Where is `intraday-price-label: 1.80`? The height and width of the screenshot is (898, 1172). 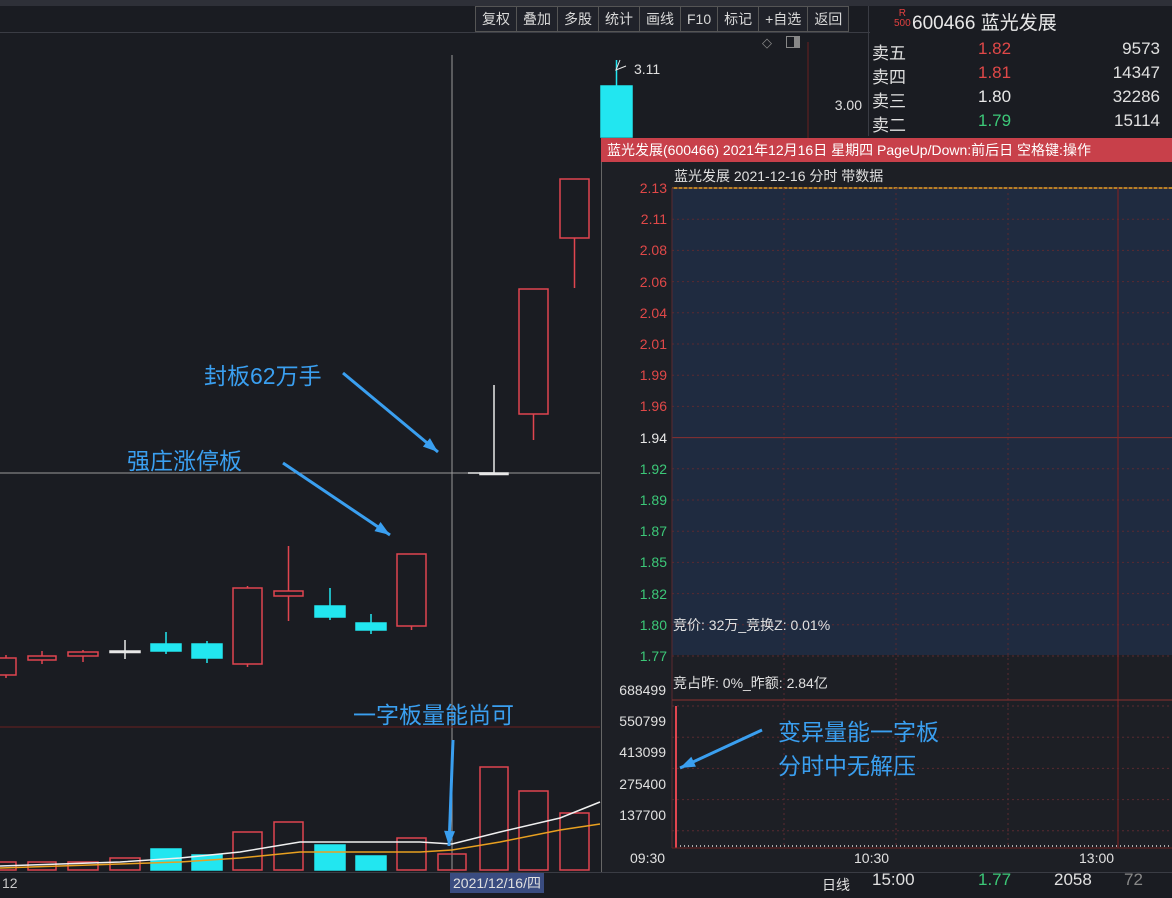 intraday-price-label: 1.80 is located at coordinates (653, 624).